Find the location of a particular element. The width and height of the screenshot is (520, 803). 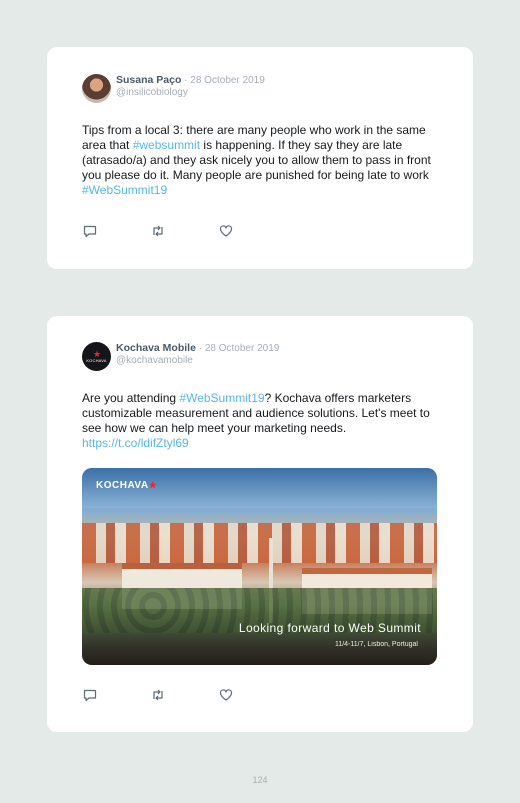

image-rooftops is located at coordinates (259, 543).